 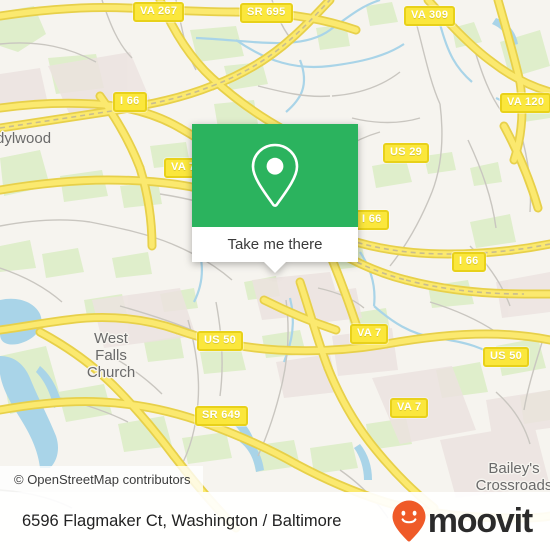 I want to click on take-me-there-label: Take me there, so click(x=275, y=244).